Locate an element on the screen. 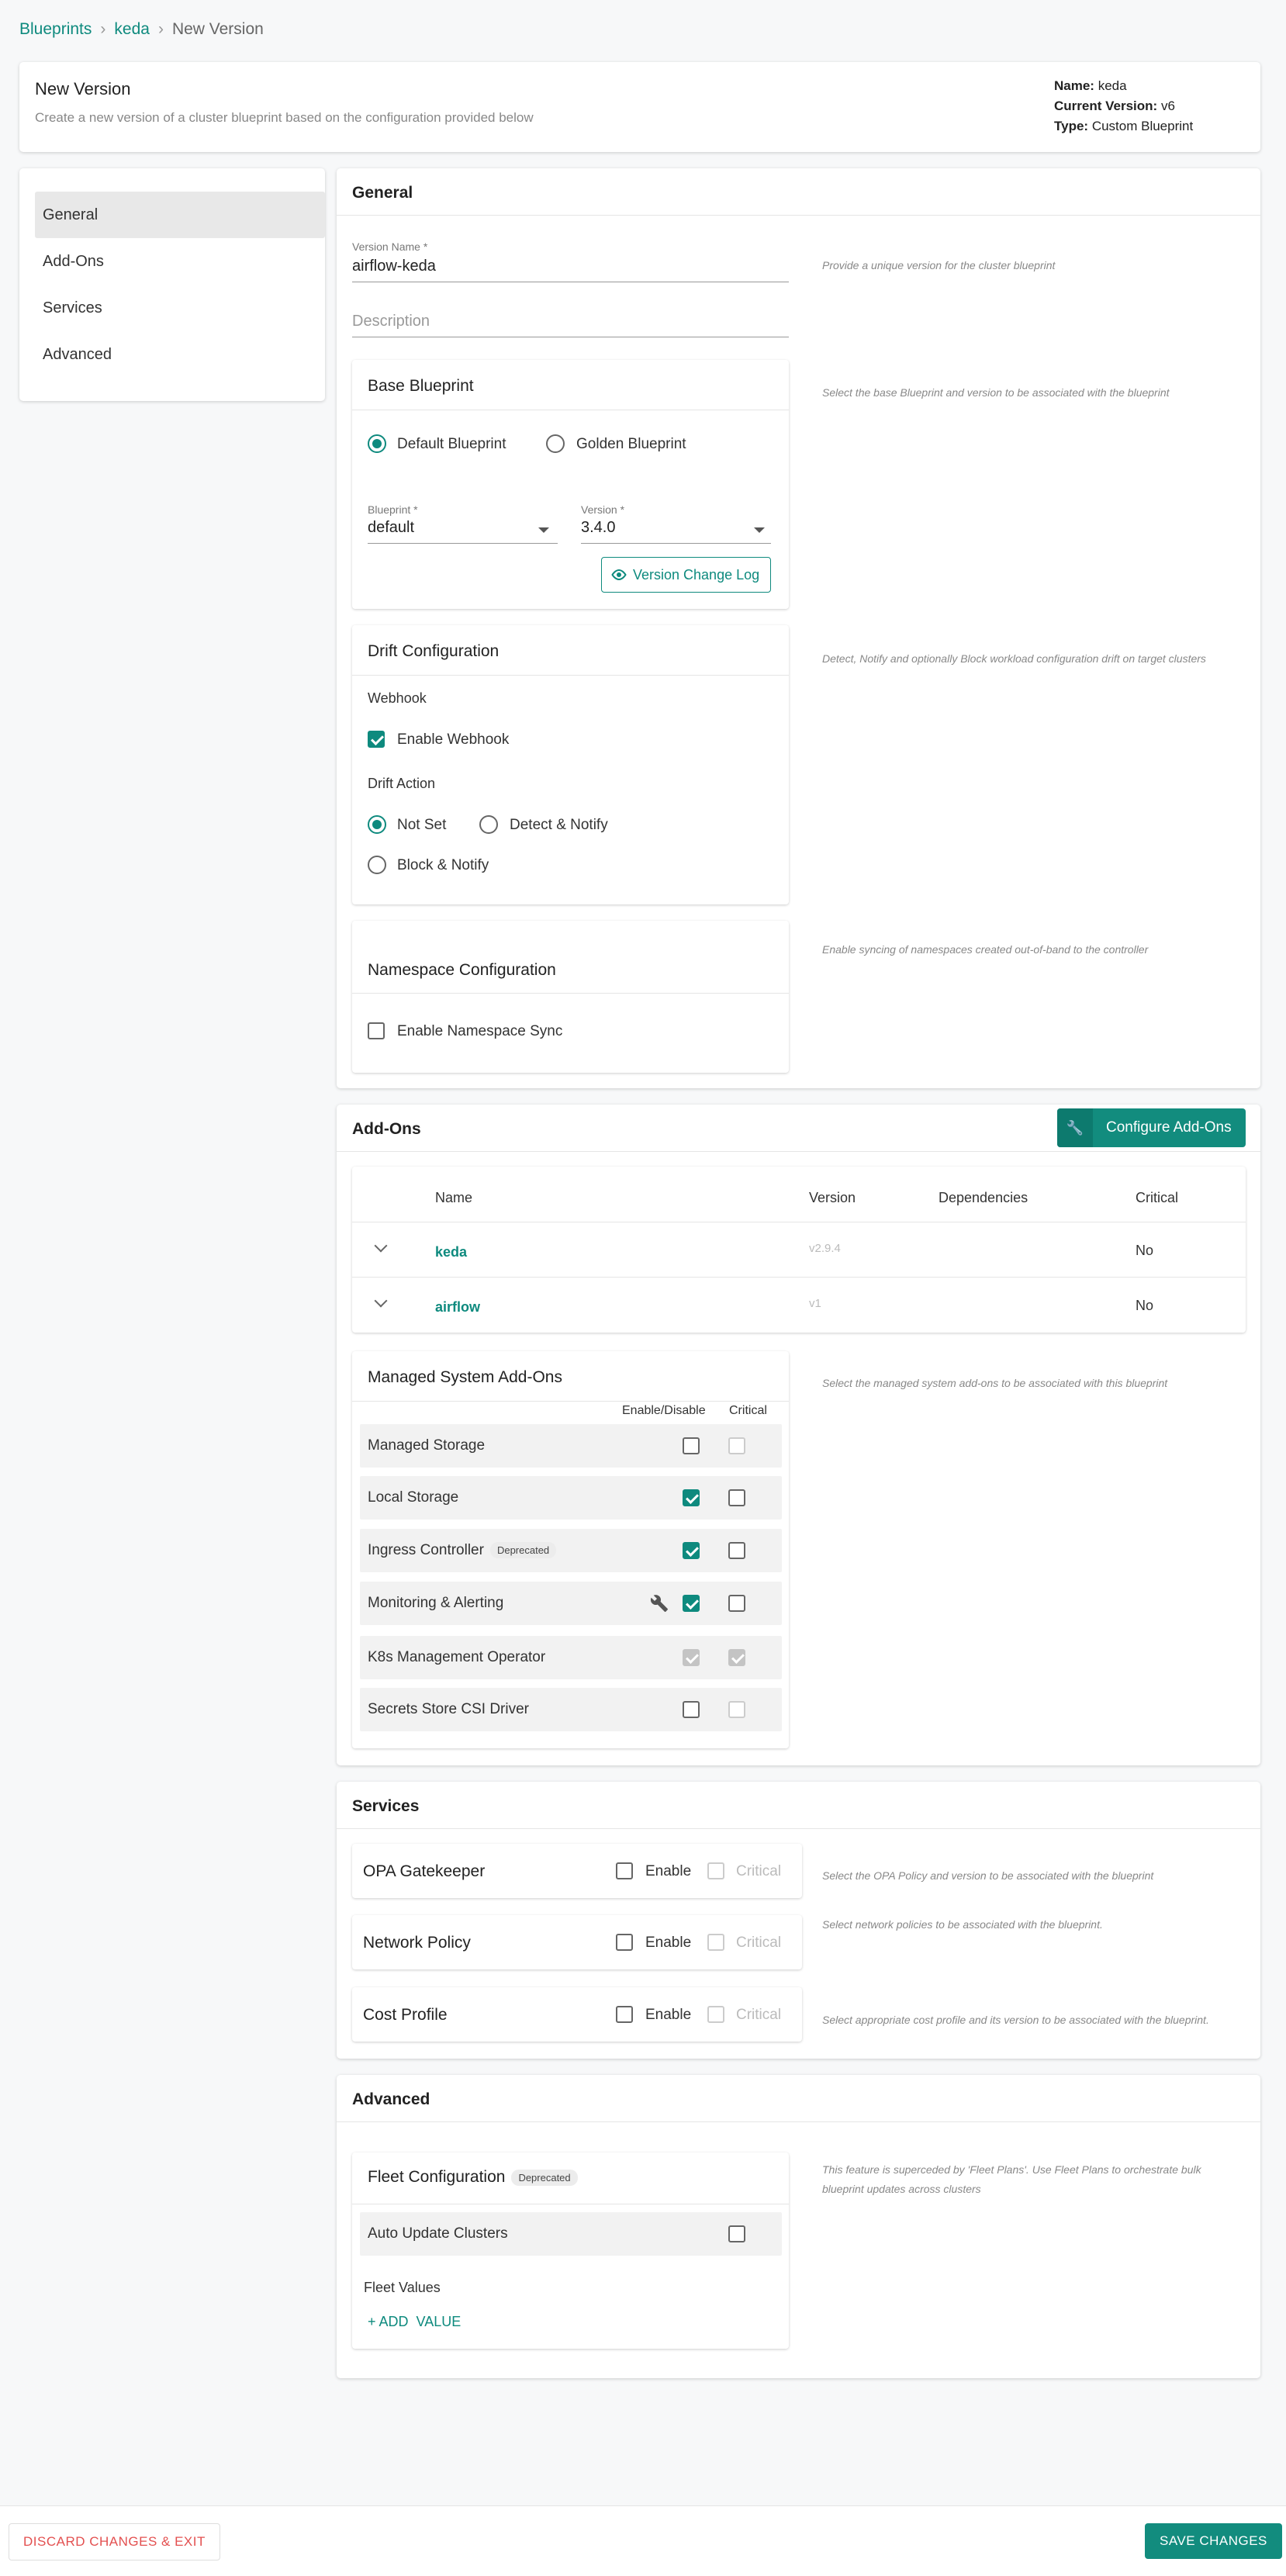 Image resolution: width=1286 pixels, height=2576 pixels. managed-addon-name: Ingress Controller Deprecated is located at coordinates (463, 1550).